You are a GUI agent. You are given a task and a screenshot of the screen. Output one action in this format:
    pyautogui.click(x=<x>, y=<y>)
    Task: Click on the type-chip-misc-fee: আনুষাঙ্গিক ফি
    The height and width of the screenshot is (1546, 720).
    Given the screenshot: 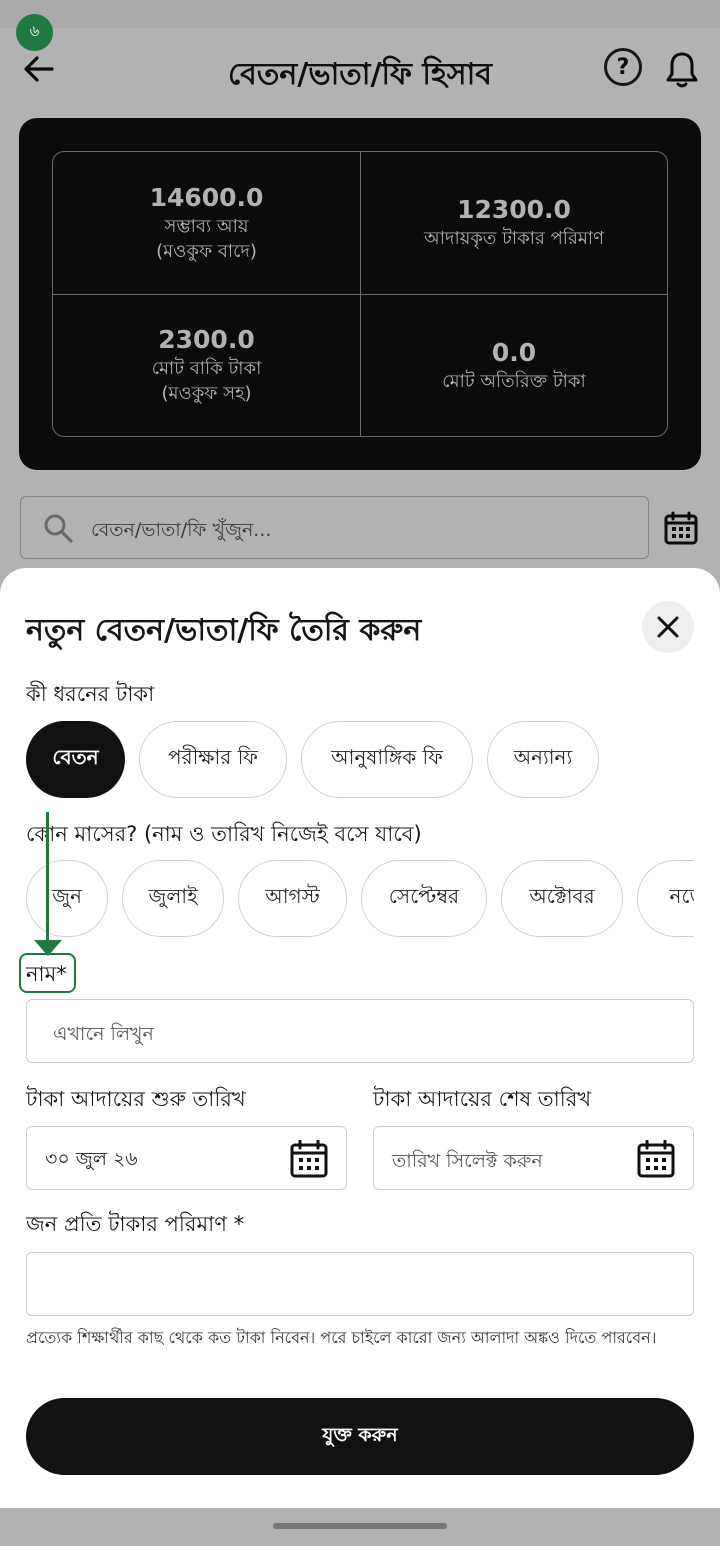 What is the action you would take?
    pyautogui.click(x=387, y=759)
    